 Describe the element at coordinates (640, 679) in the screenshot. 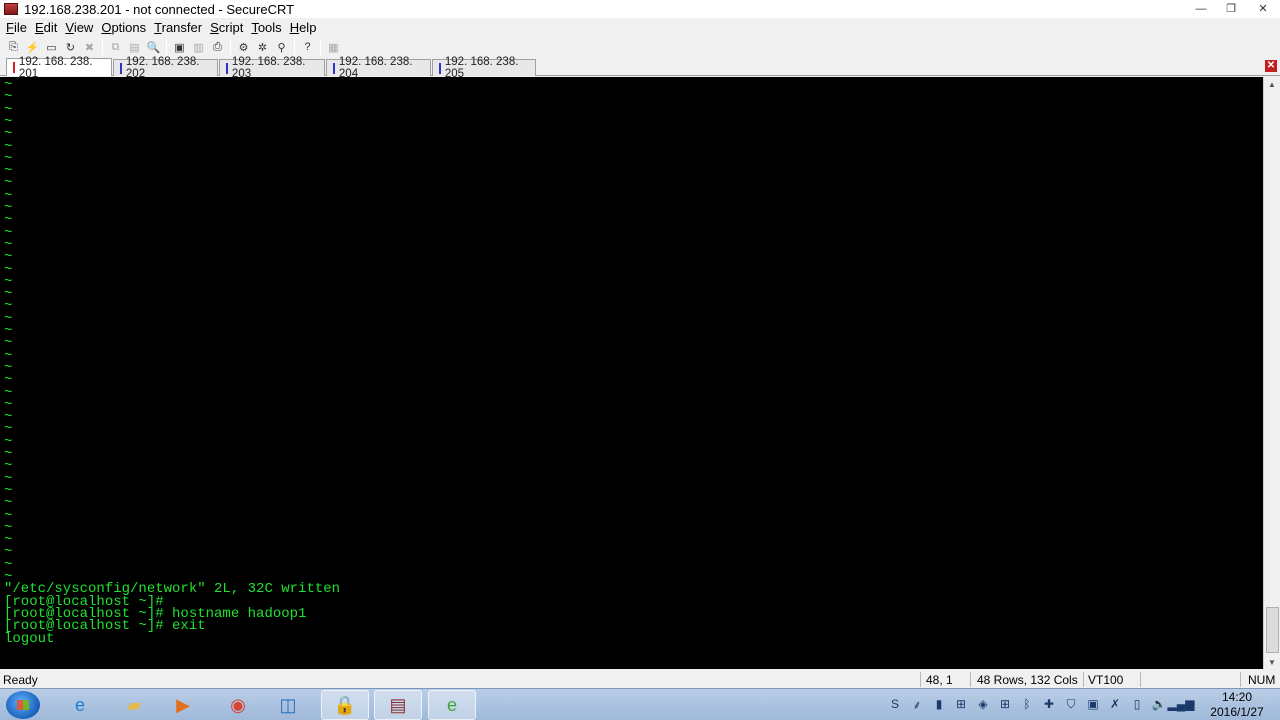

I see `status-bar: Ready 48, 1 48 Rows, 132 Cols VT100 NUM` at that location.